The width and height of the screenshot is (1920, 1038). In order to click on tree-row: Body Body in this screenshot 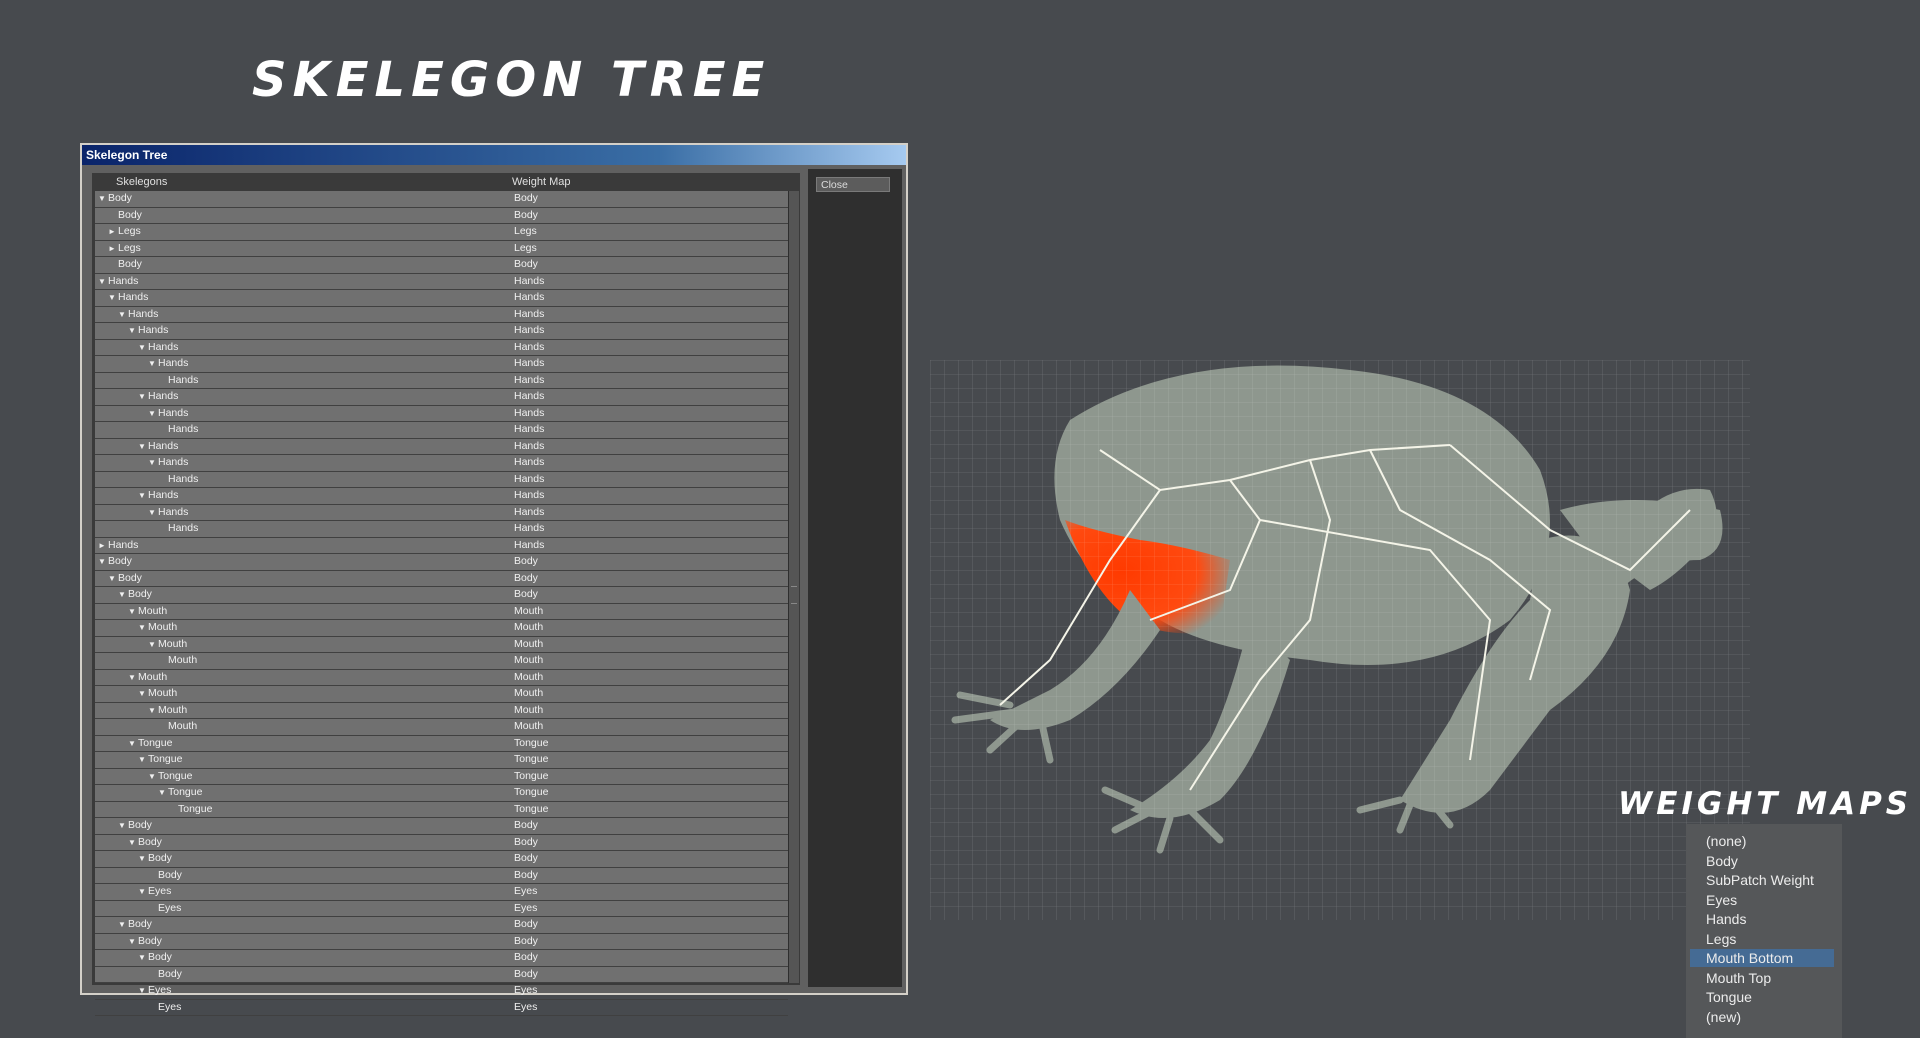, I will do `click(441, 975)`.